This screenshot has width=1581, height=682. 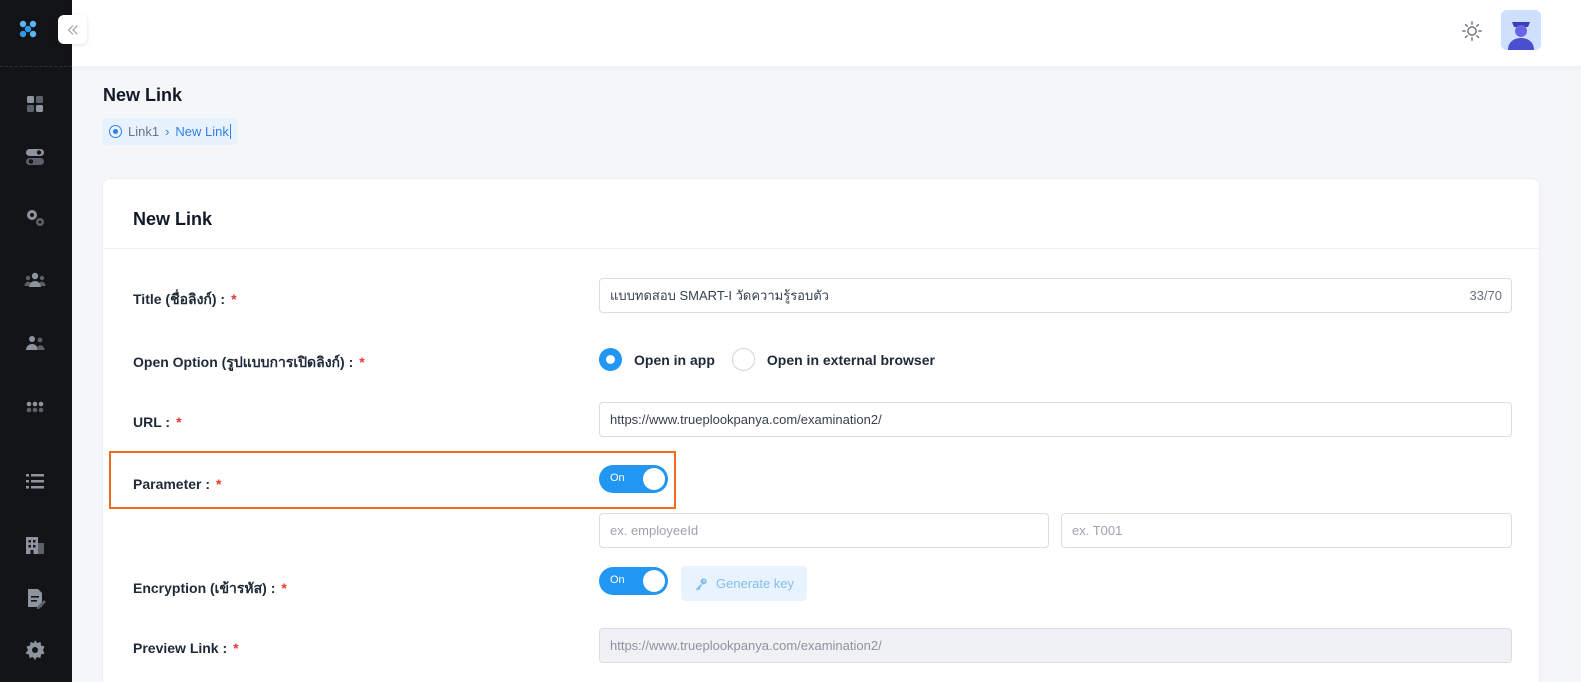 I want to click on sidebar, so click(x=36, y=341).